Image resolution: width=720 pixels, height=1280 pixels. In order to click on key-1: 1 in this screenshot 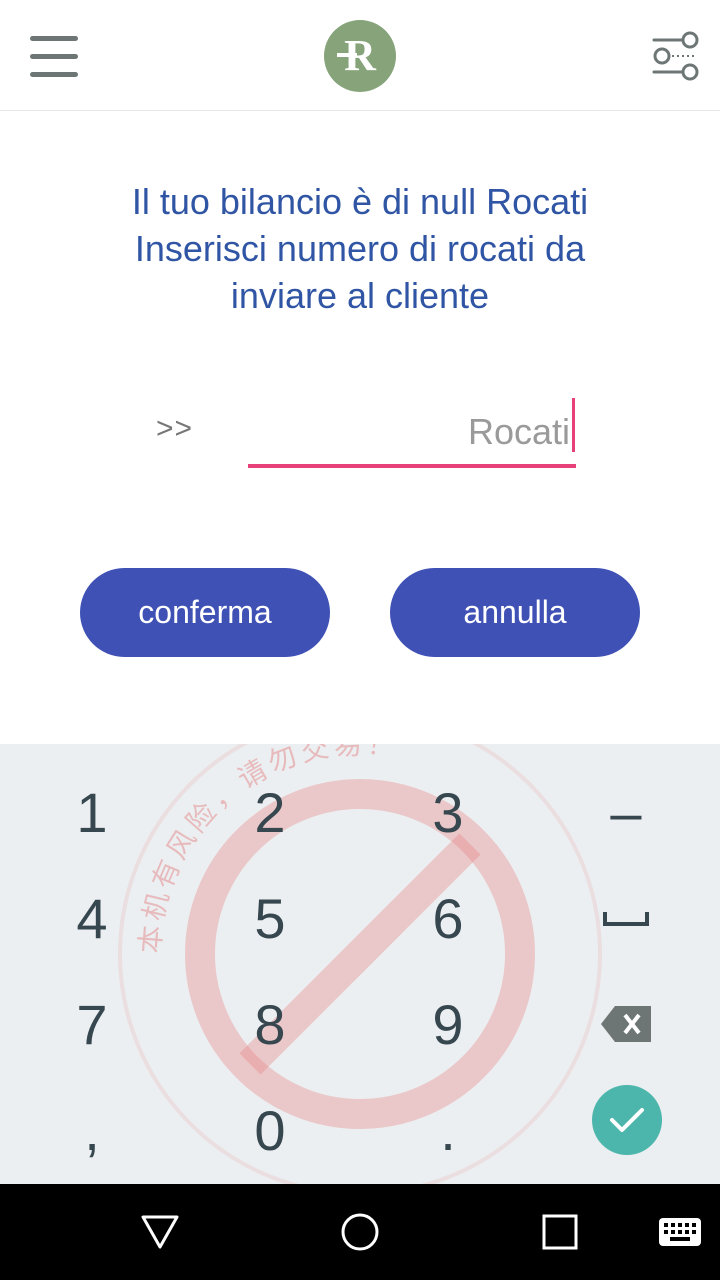, I will do `click(92, 812)`.